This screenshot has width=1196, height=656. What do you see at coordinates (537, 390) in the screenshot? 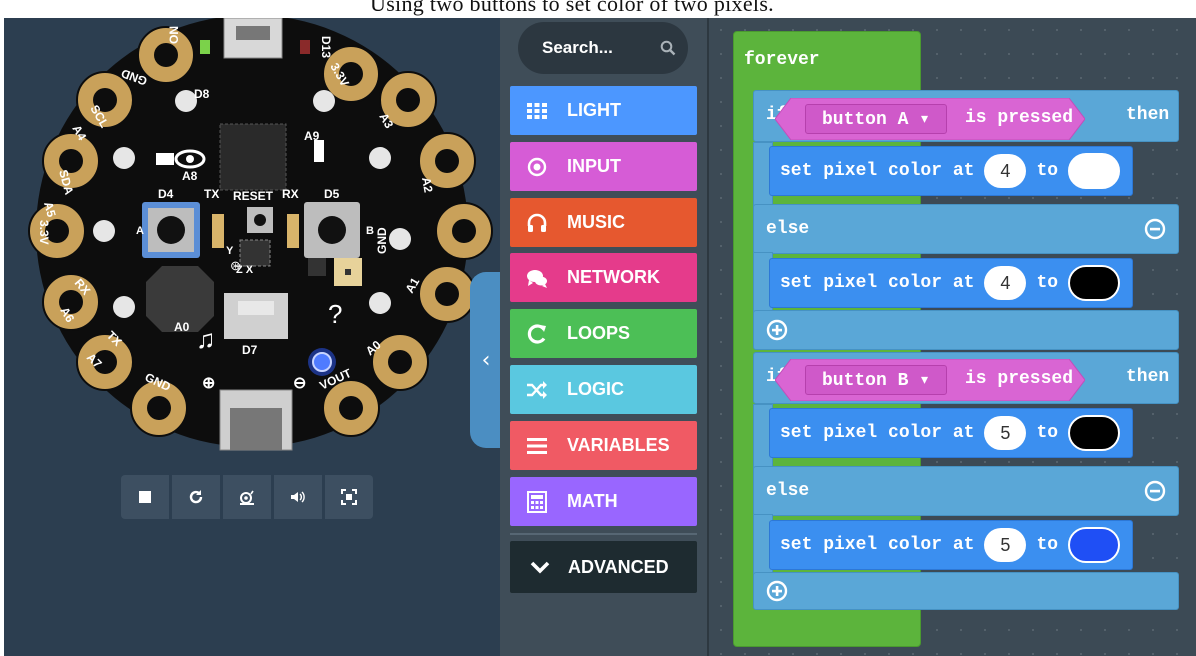
I see `shuffle-icon` at bounding box center [537, 390].